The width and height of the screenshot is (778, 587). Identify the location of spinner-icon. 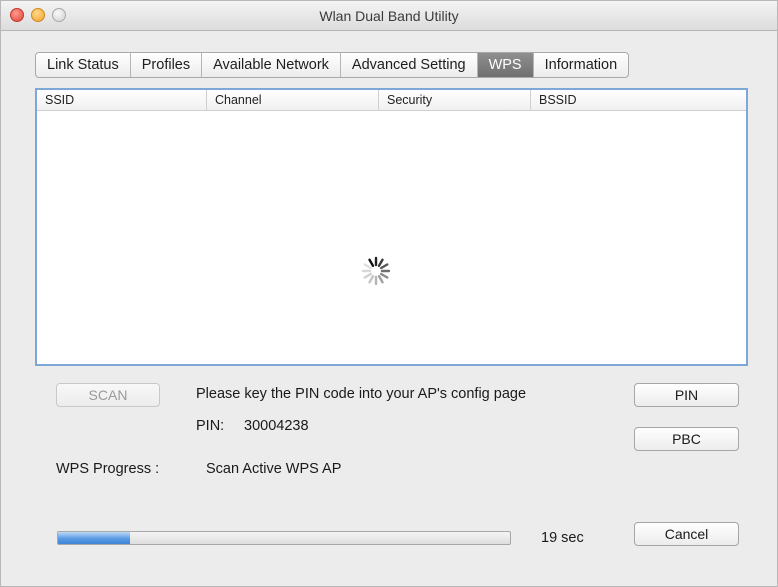
(376, 271).